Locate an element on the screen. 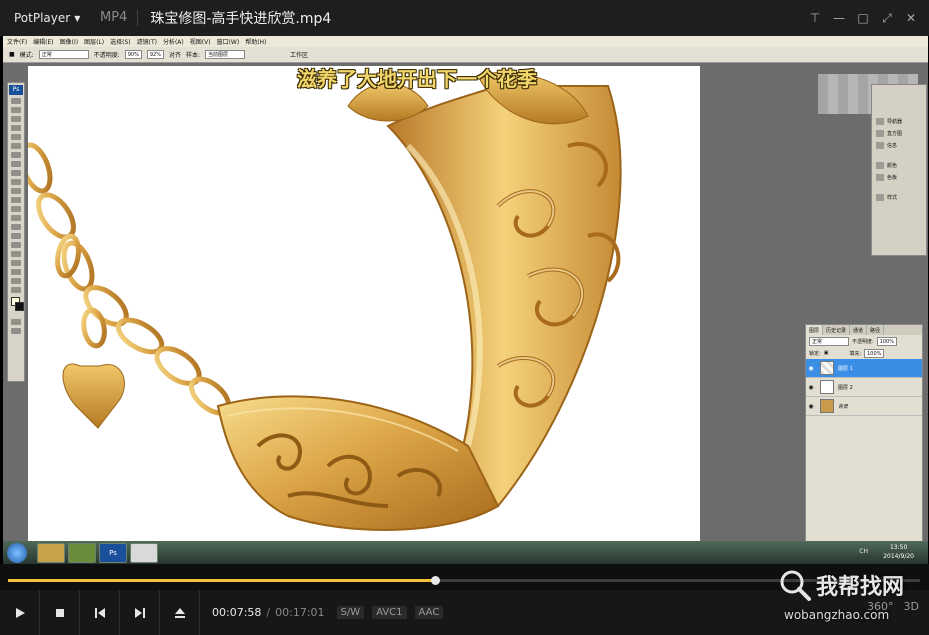 The height and width of the screenshot is (635, 929). styles-icon is located at coordinates (880, 197).